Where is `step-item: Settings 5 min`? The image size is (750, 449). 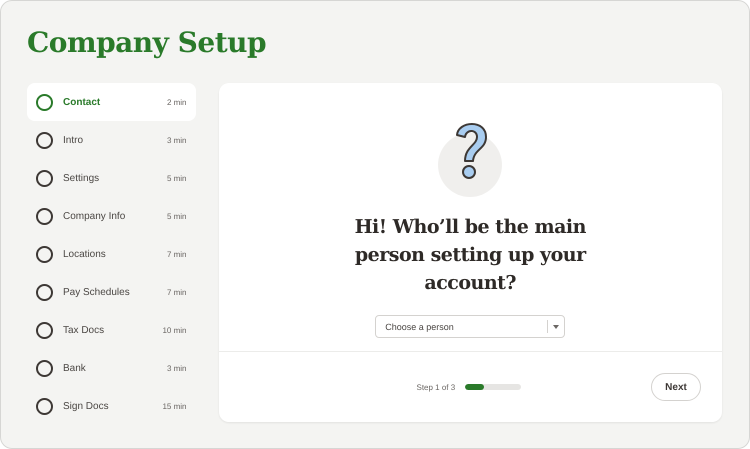
step-item: Settings 5 min is located at coordinates (111, 178).